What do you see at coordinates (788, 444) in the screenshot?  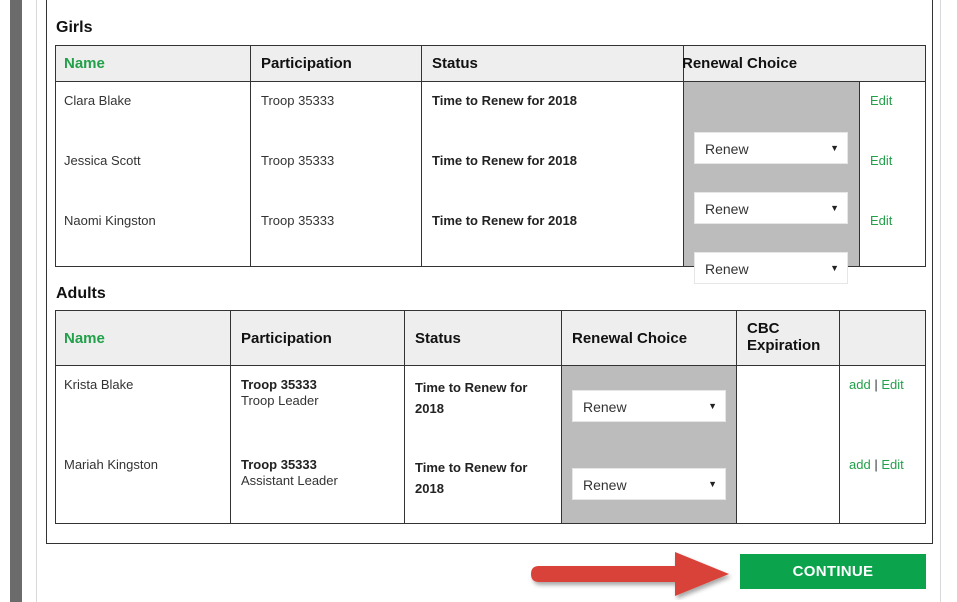 I see `adults-cbc-cell` at bounding box center [788, 444].